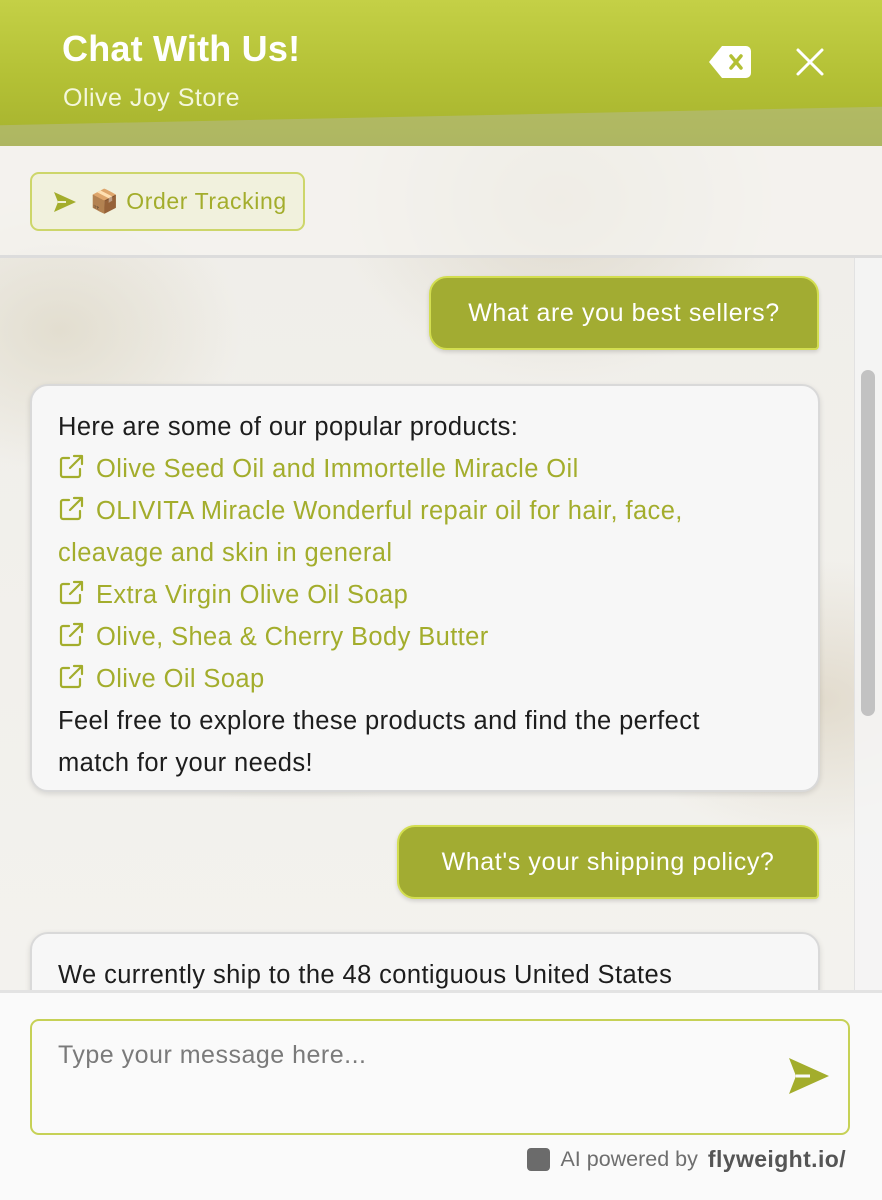 The width and height of the screenshot is (882, 1200). I want to click on close-icon, so click(810, 62).